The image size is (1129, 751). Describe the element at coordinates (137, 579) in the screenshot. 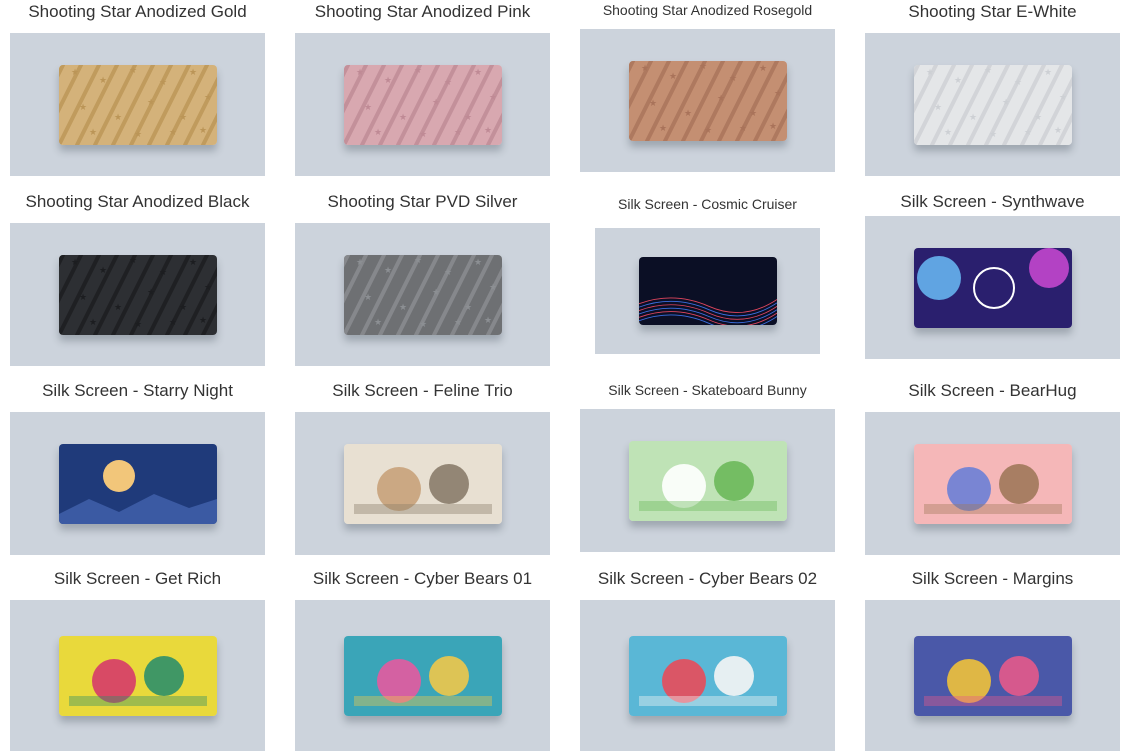

I see `product-title: Silk Screen - Get Rich` at that location.